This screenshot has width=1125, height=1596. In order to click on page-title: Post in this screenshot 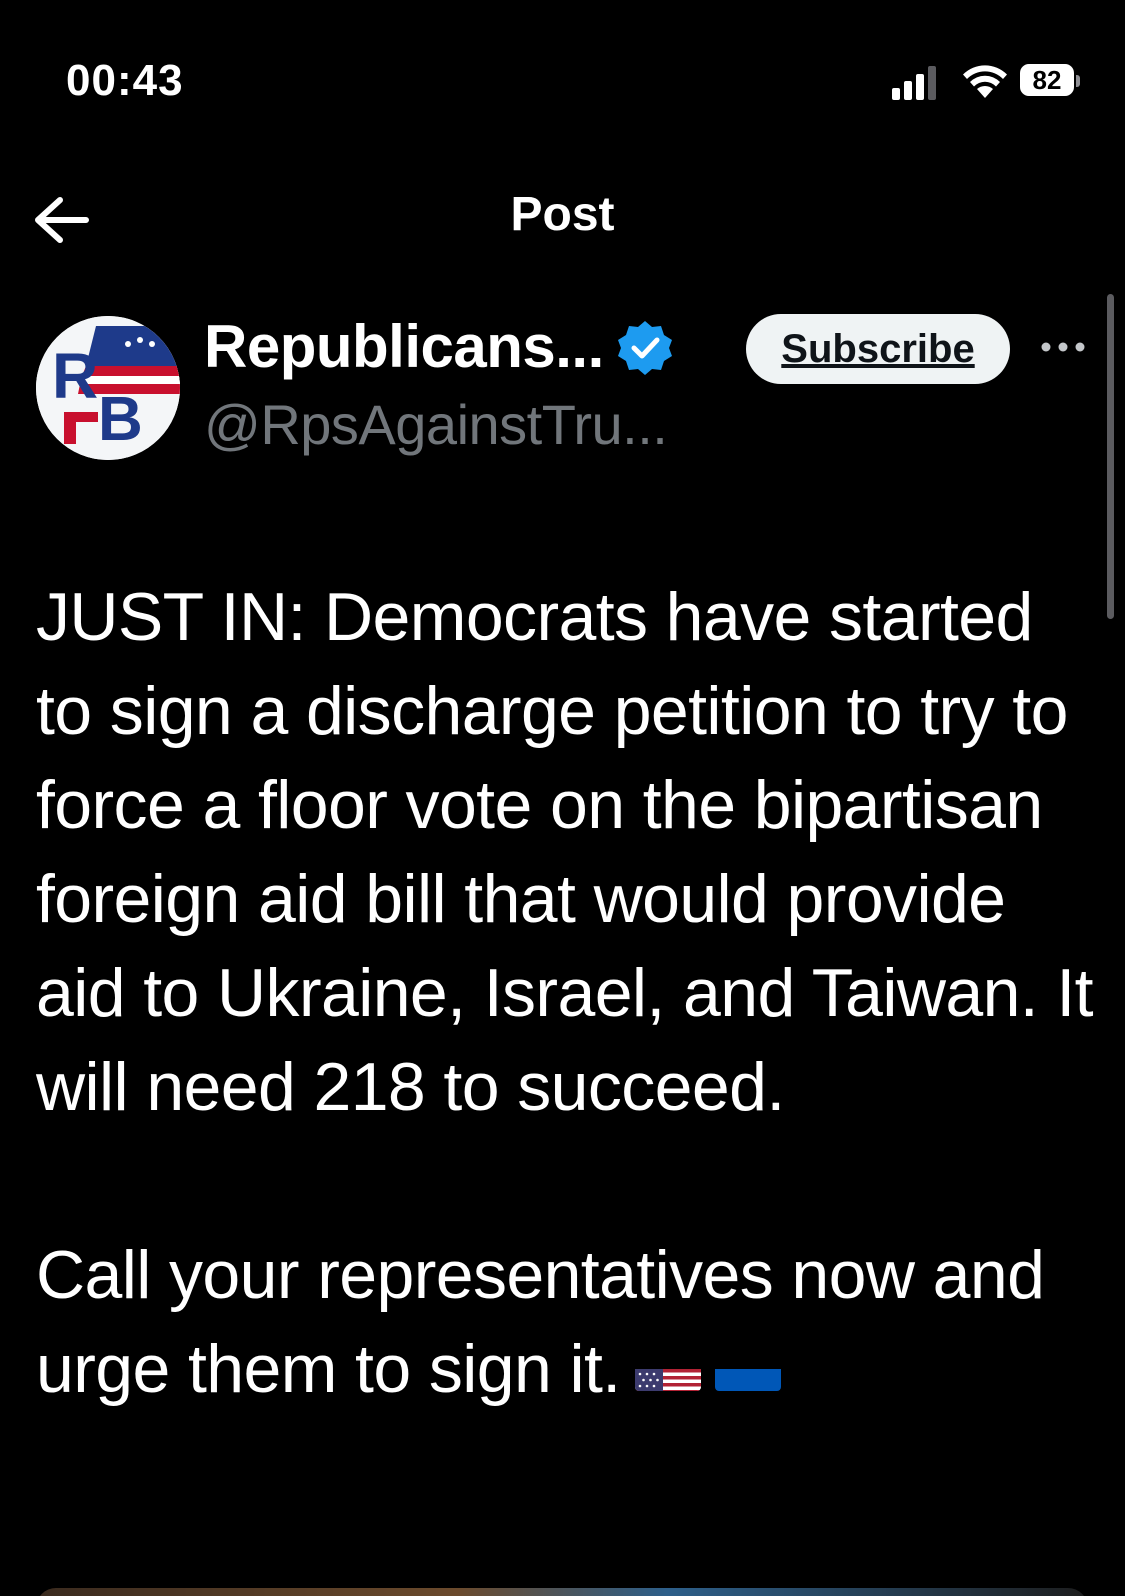, I will do `click(562, 214)`.